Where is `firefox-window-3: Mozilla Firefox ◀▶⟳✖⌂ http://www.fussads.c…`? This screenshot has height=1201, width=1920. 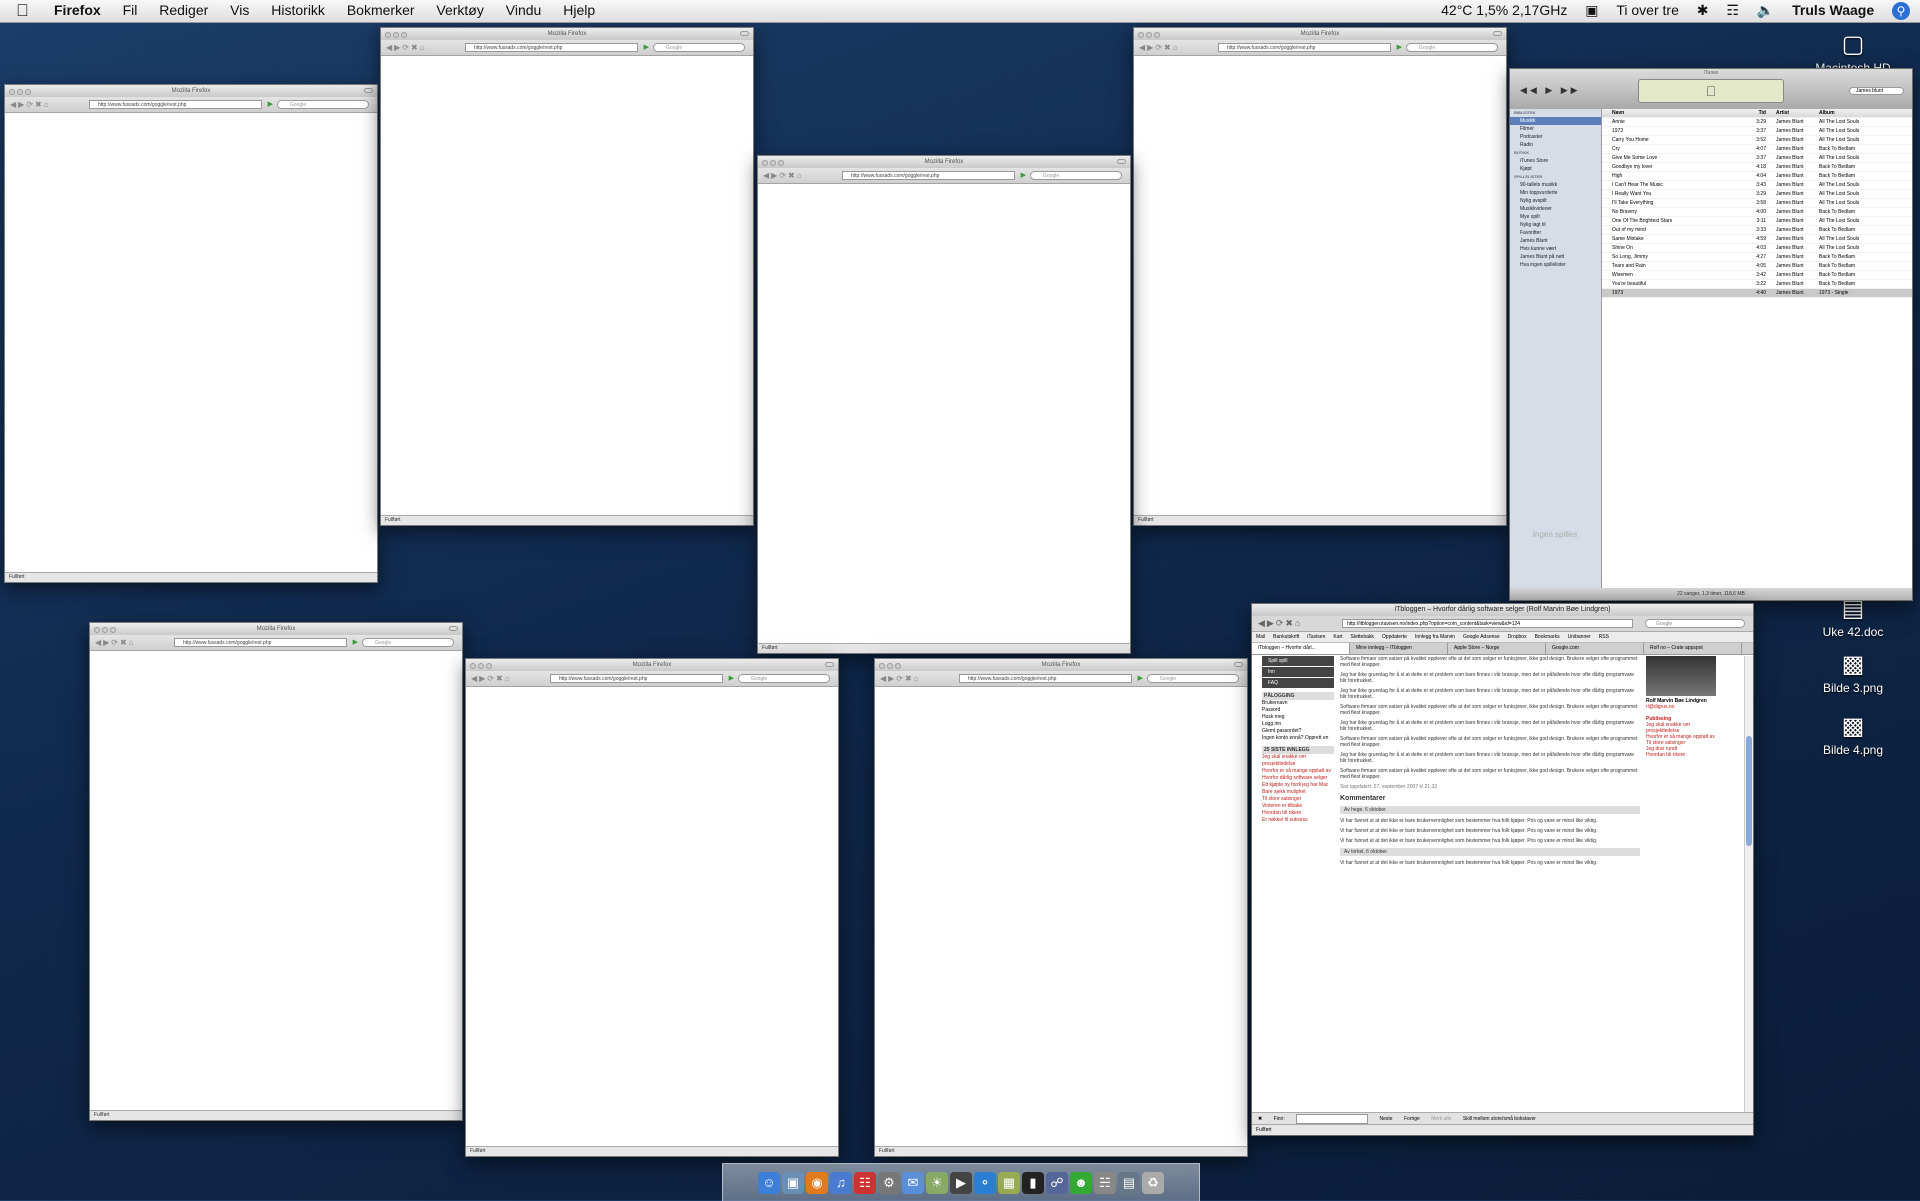
firefox-window-3: Mozilla Firefox ◀▶⟳✖⌂ http://www.fussads.c… is located at coordinates (1320, 276).